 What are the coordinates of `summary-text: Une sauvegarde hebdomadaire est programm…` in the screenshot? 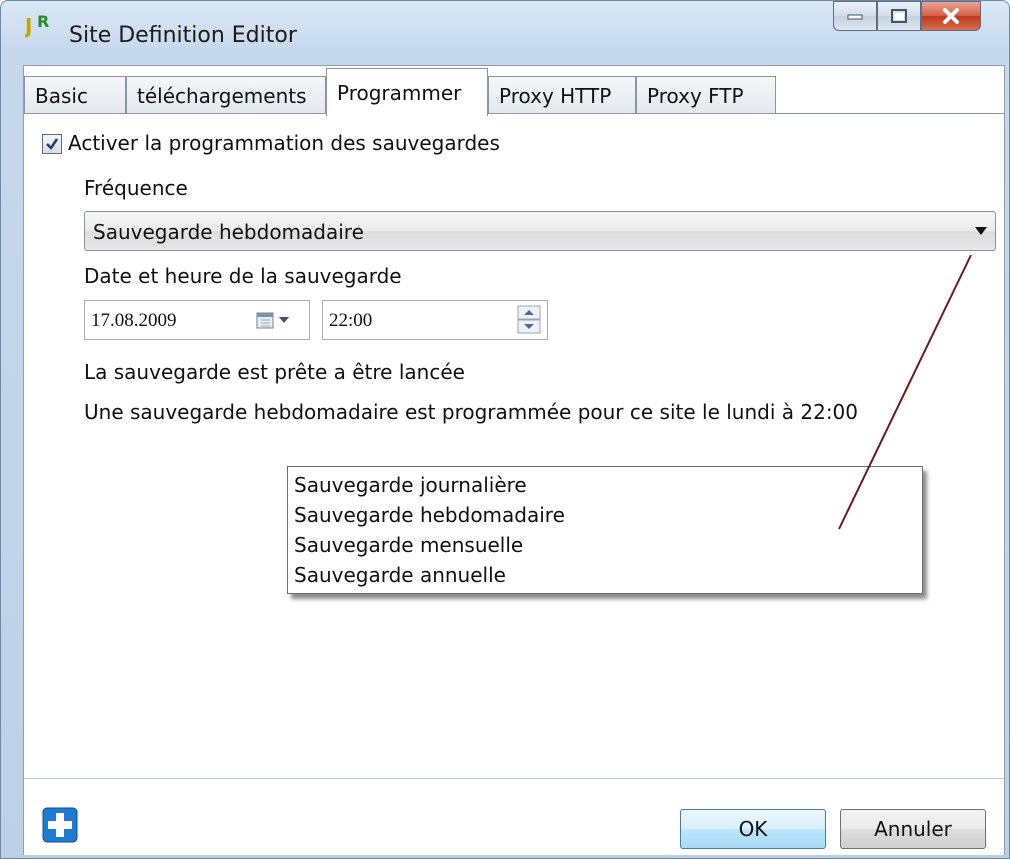 It's located at (471, 412).